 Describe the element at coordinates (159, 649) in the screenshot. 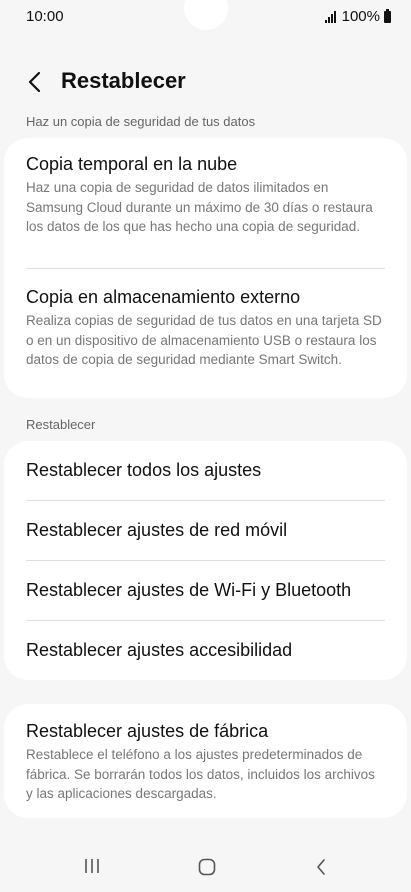

I see `item-title: Restablecer ajustes accesibilidad` at that location.